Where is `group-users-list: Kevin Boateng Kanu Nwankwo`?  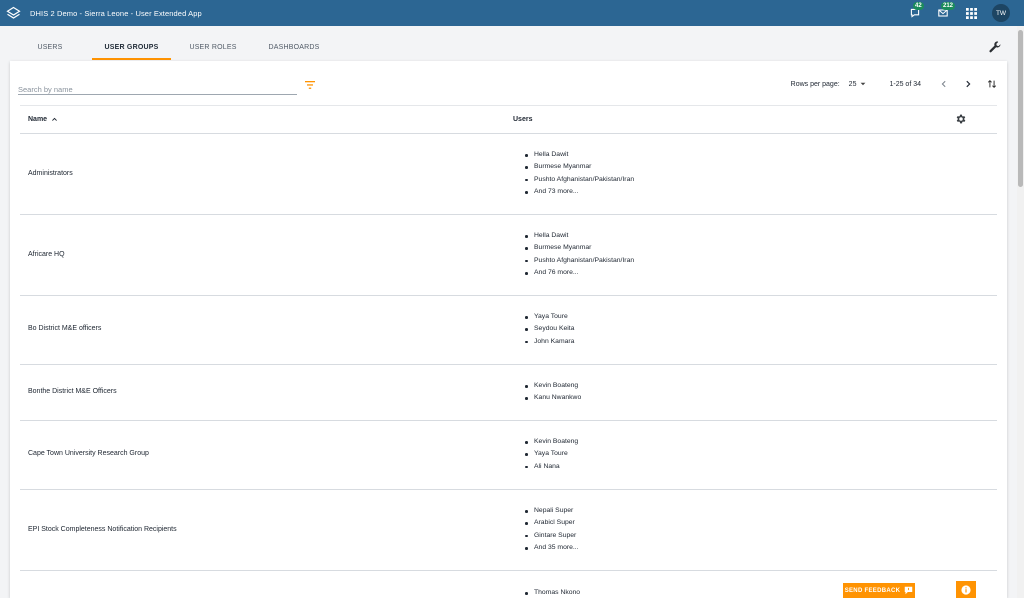
group-users-list: Kevin Boateng Kanu Nwankwo is located at coordinates (553, 392).